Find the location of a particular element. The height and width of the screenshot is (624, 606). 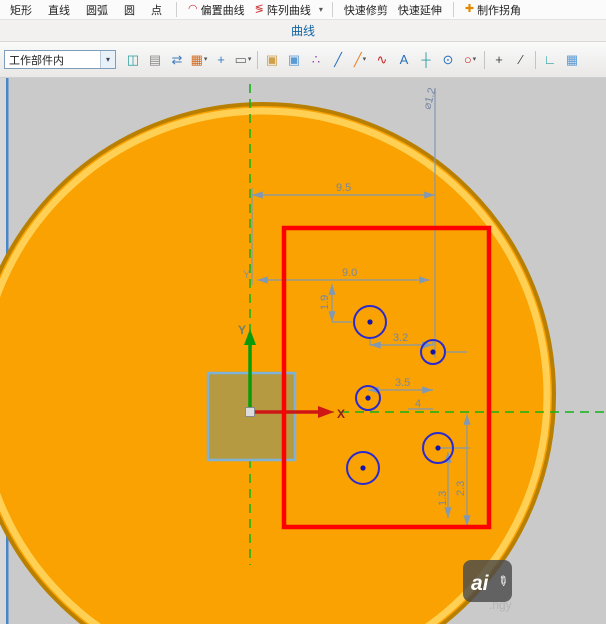

pan-icon: + is located at coordinates (221, 59).